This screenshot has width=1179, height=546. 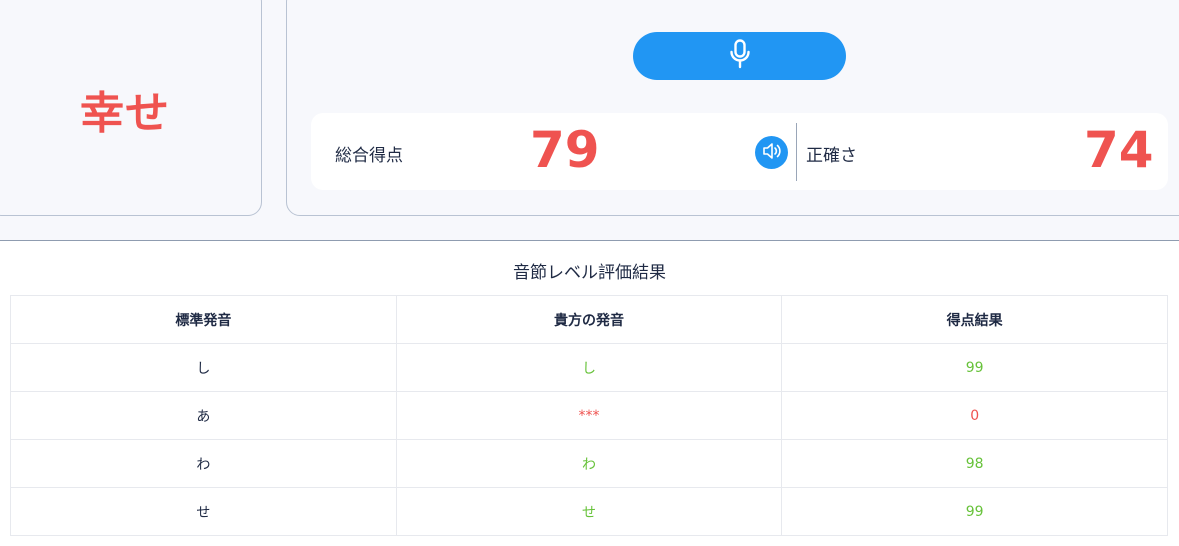 I want to click on speaker-icon, so click(x=772, y=153).